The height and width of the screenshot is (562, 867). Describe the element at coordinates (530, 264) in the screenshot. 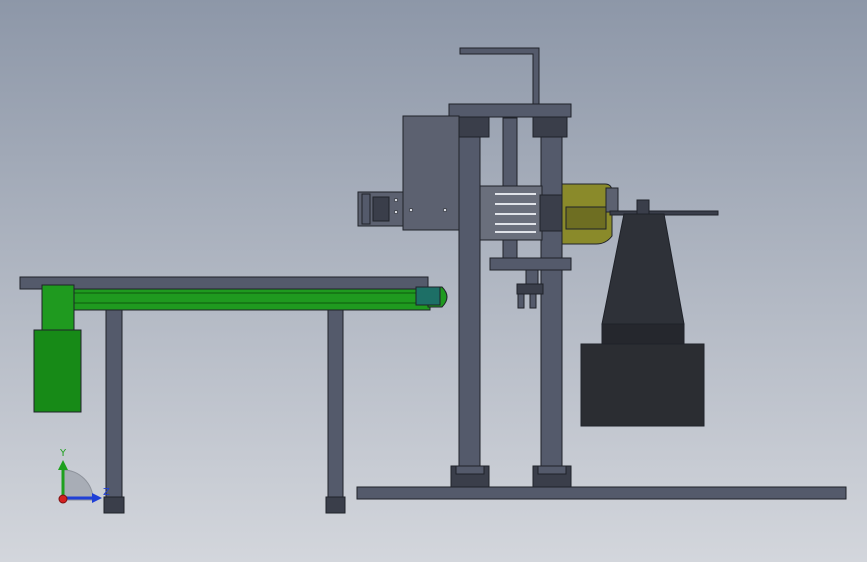

I see `cross-plate` at that location.